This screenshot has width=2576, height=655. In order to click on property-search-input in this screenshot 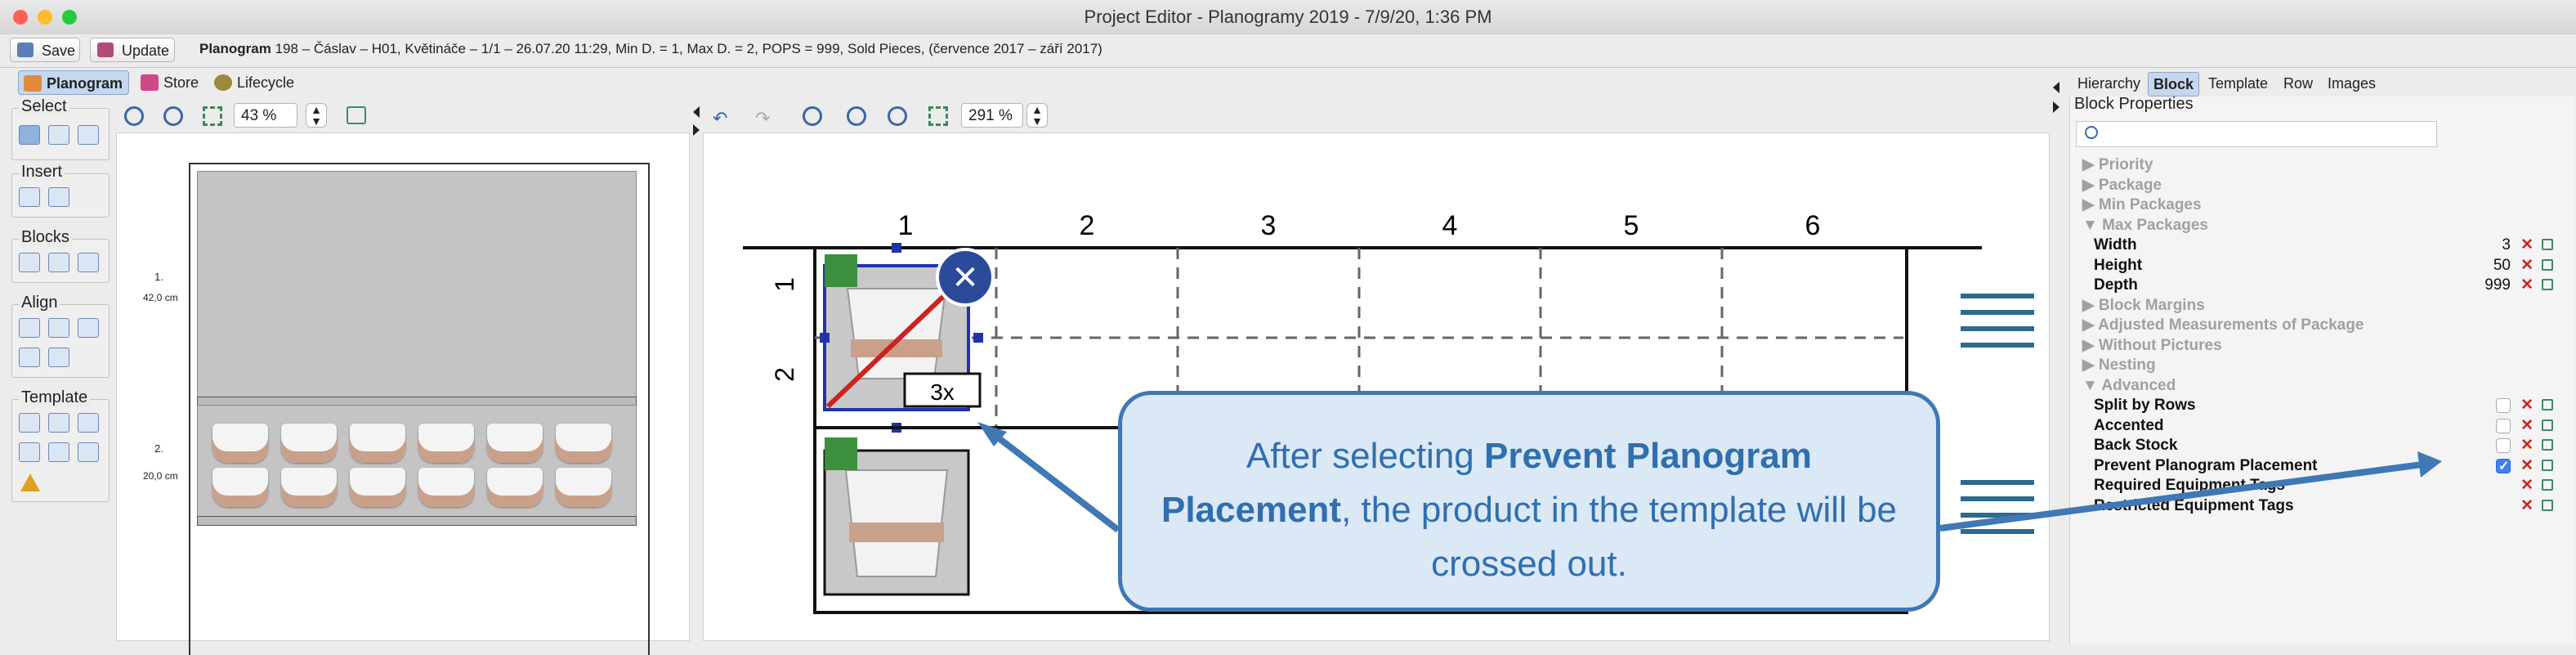, I will do `click(2256, 134)`.